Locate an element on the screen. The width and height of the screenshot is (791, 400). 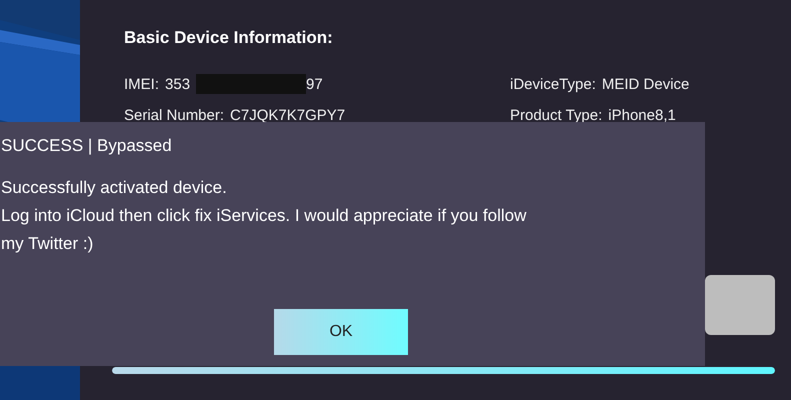
ok-button: OK is located at coordinates (341, 332).